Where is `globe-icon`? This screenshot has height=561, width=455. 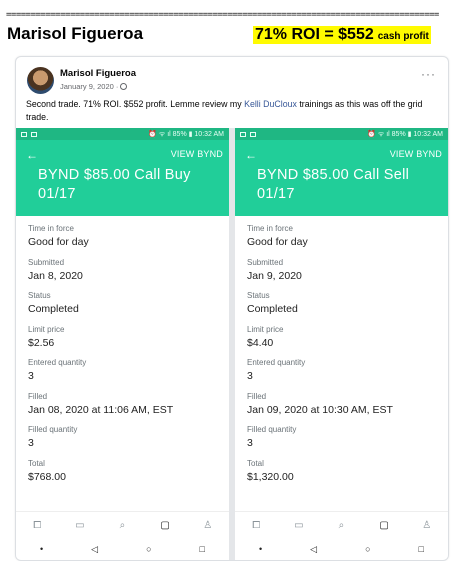
globe-icon is located at coordinates (124, 86).